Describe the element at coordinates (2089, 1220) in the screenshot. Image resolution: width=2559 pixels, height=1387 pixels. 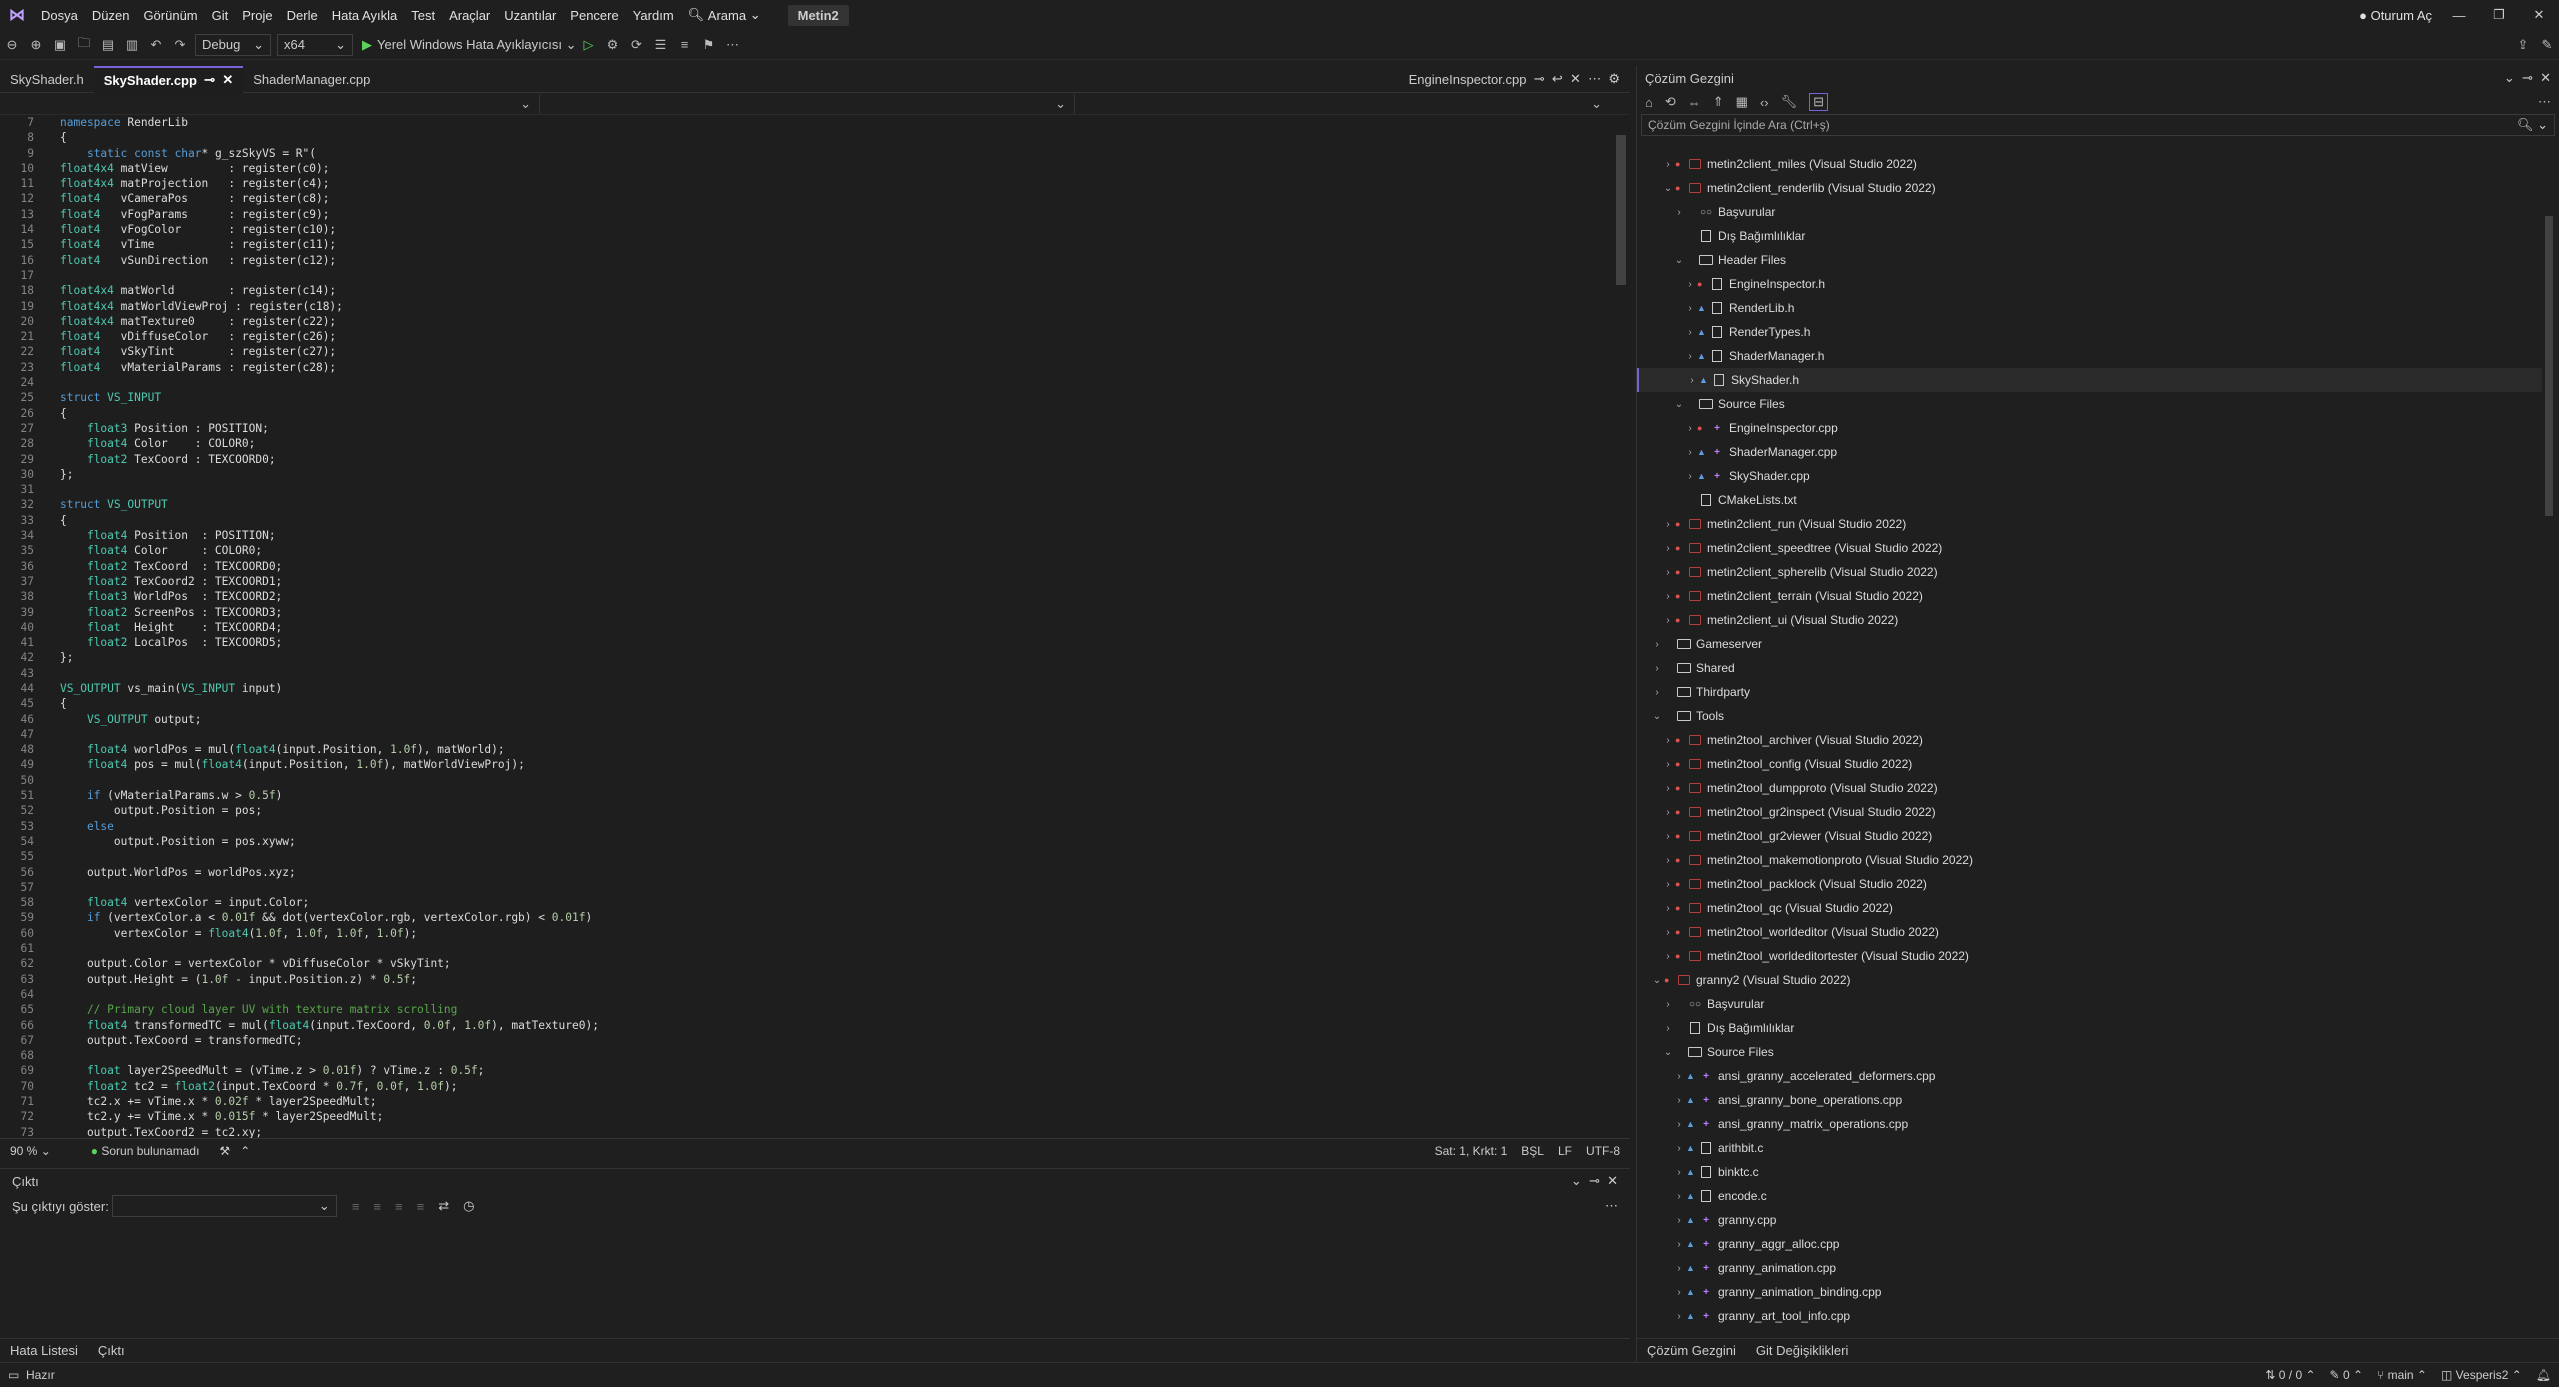
I see `tree-item: › ▲ + granny.cpp` at that location.